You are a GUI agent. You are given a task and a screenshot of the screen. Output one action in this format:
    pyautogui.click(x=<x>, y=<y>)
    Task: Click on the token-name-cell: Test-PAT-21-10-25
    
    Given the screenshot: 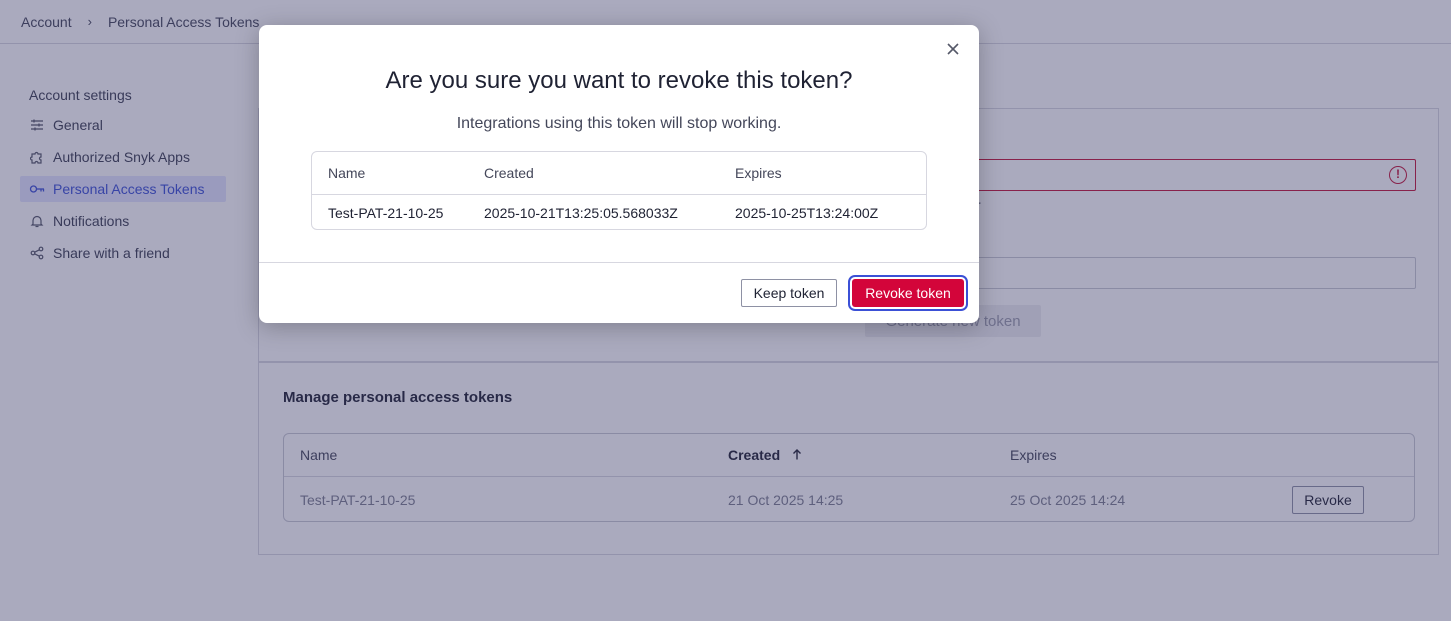 What is the action you would take?
    pyautogui.click(x=386, y=212)
    